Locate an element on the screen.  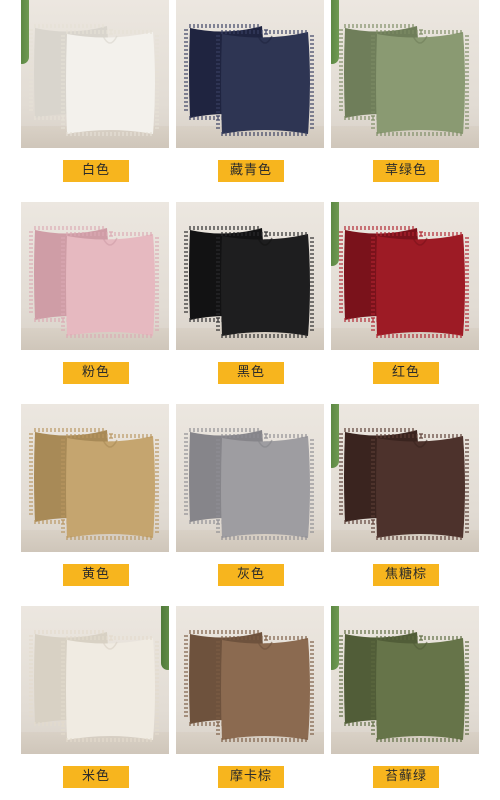
color-label: 摩卡棕 is located at coordinates (251, 777).